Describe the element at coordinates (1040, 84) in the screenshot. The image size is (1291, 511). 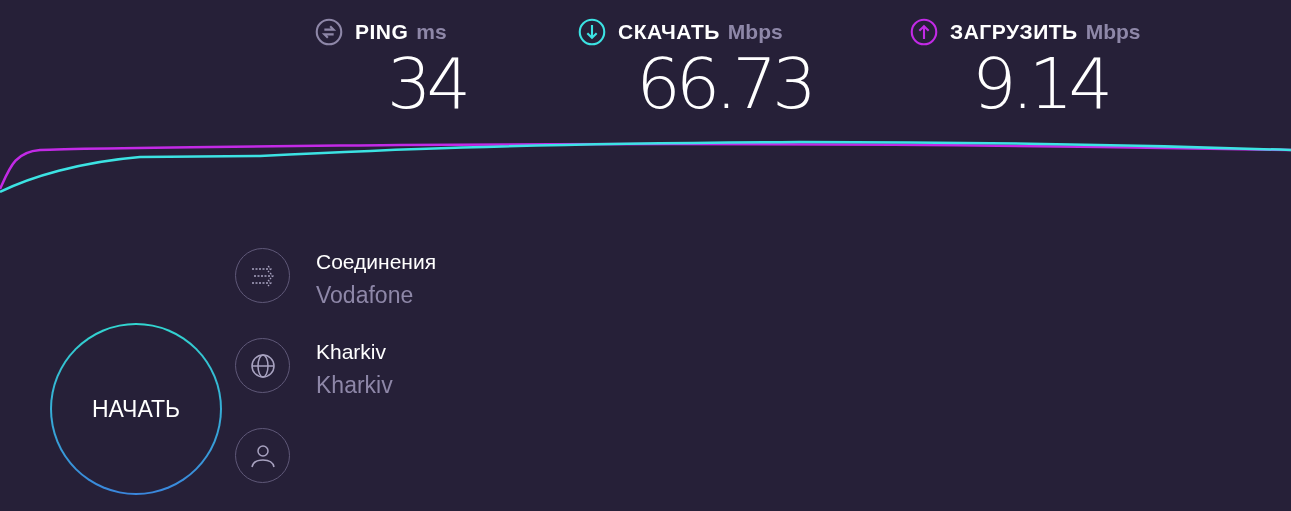
I see `metric-value: 9.14` at that location.